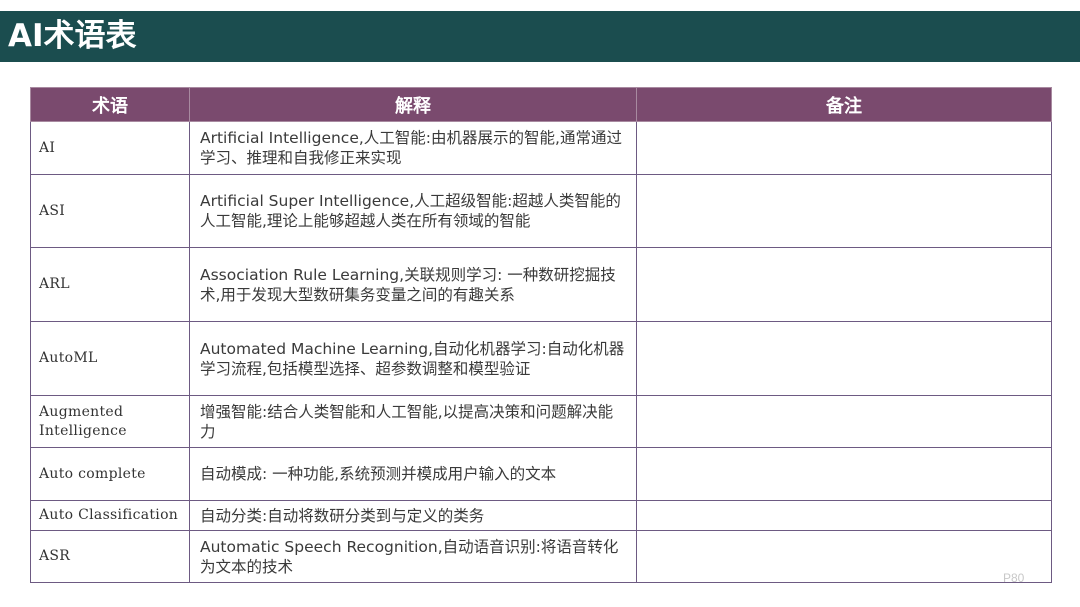 This screenshot has width=1080, height=607. What do you see at coordinates (413, 104) in the screenshot?
I see `header-explanation: 解释` at bounding box center [413, 104].